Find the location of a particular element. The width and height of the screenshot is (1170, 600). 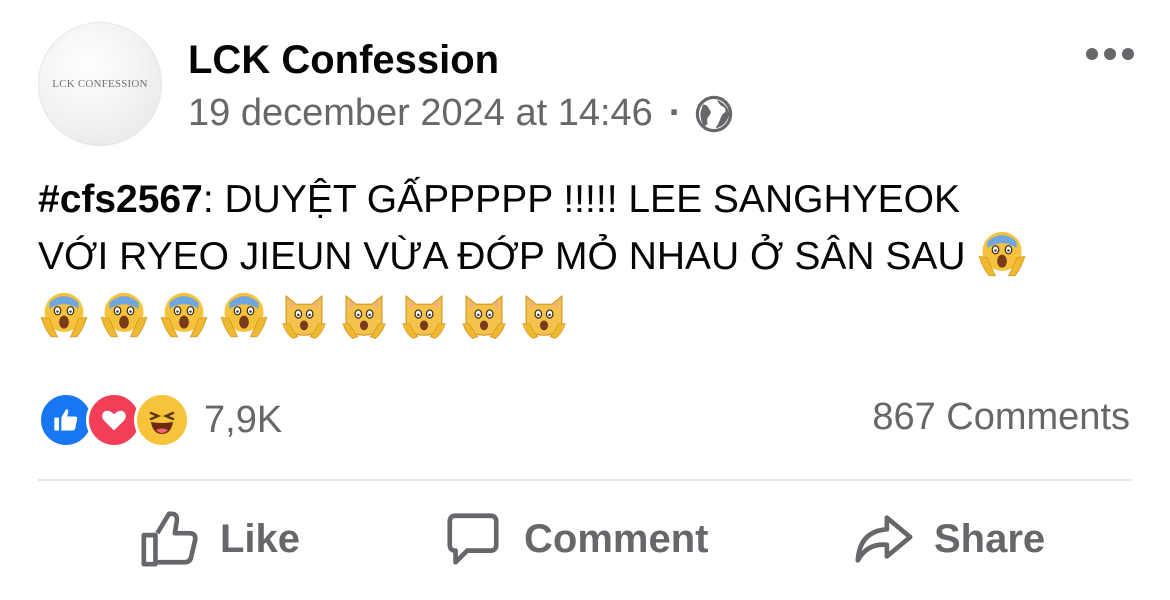

haha-reaction-icon is located at coordinates (162, 420).